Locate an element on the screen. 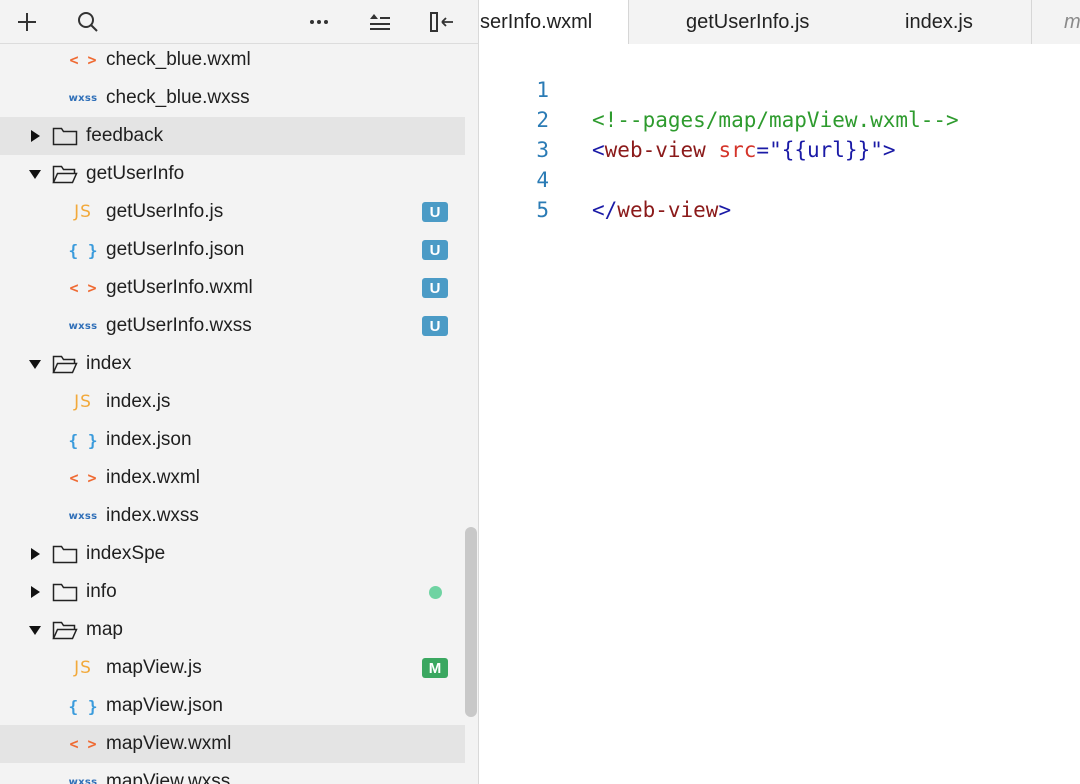 The width and height of the screenshot is (1080, 784). tree-item-label: feedback is located at coordinates (125, 135).